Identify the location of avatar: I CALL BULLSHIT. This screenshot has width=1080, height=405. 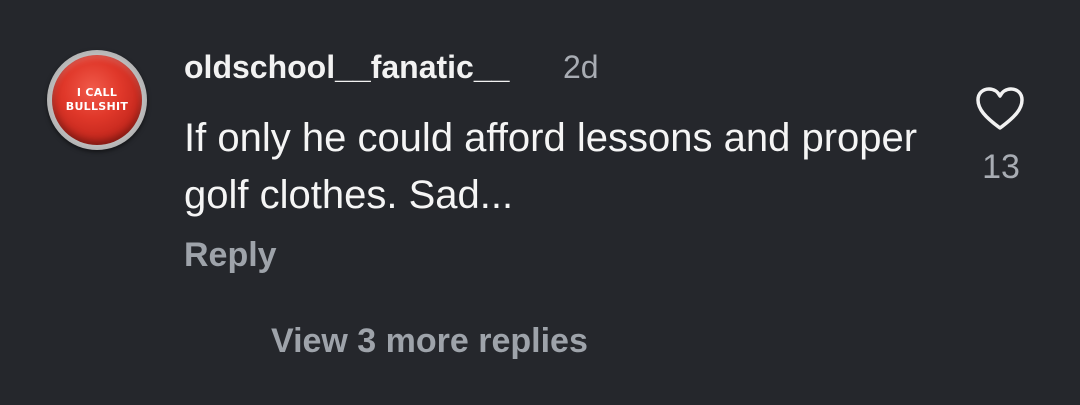
(97, 100).